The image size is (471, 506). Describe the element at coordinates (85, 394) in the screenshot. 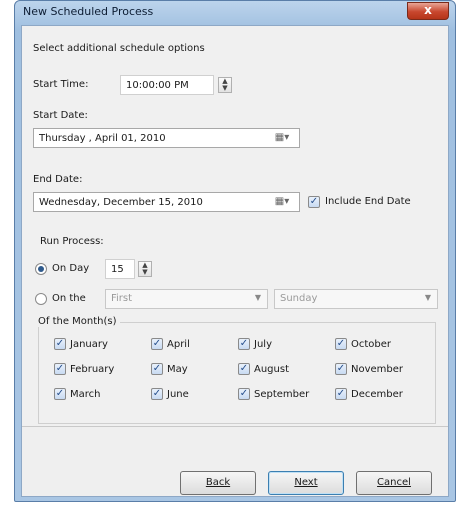

I see `month-label-march: March` at that location.